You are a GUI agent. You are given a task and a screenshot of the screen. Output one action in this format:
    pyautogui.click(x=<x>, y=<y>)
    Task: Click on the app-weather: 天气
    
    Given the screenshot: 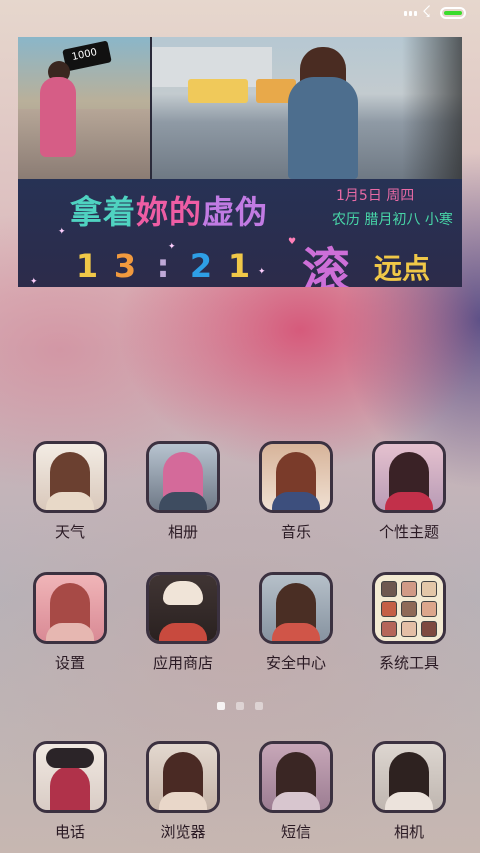 What is the action you would take?
    pyautogui.click(x=70, y=496)
    